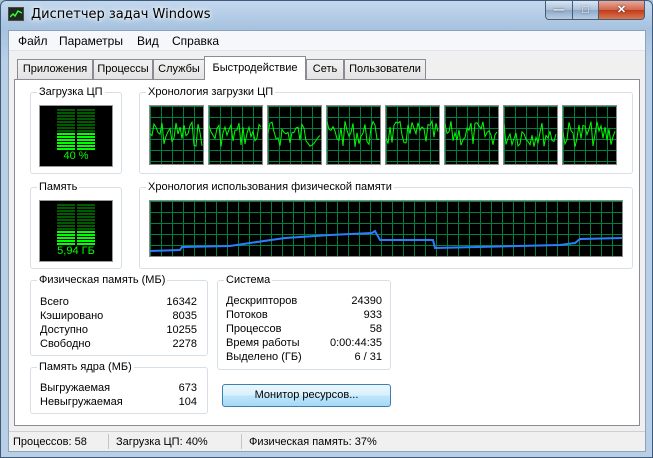 This screenshot has width=653, height=458. I want to click on physical-available-value: 10255, so click(181, 330).